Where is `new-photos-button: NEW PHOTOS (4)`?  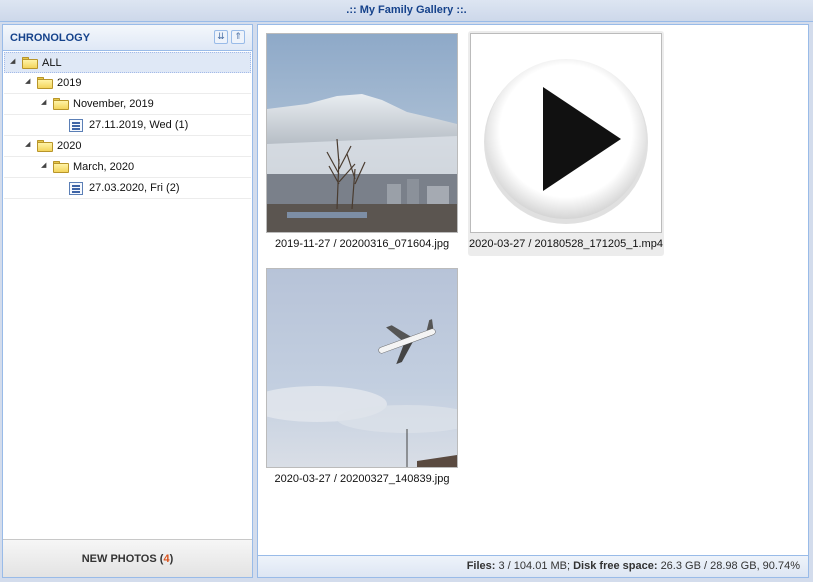
new-photos-button: NEW PHOTOS (4) is located at coordinates (127, 558).